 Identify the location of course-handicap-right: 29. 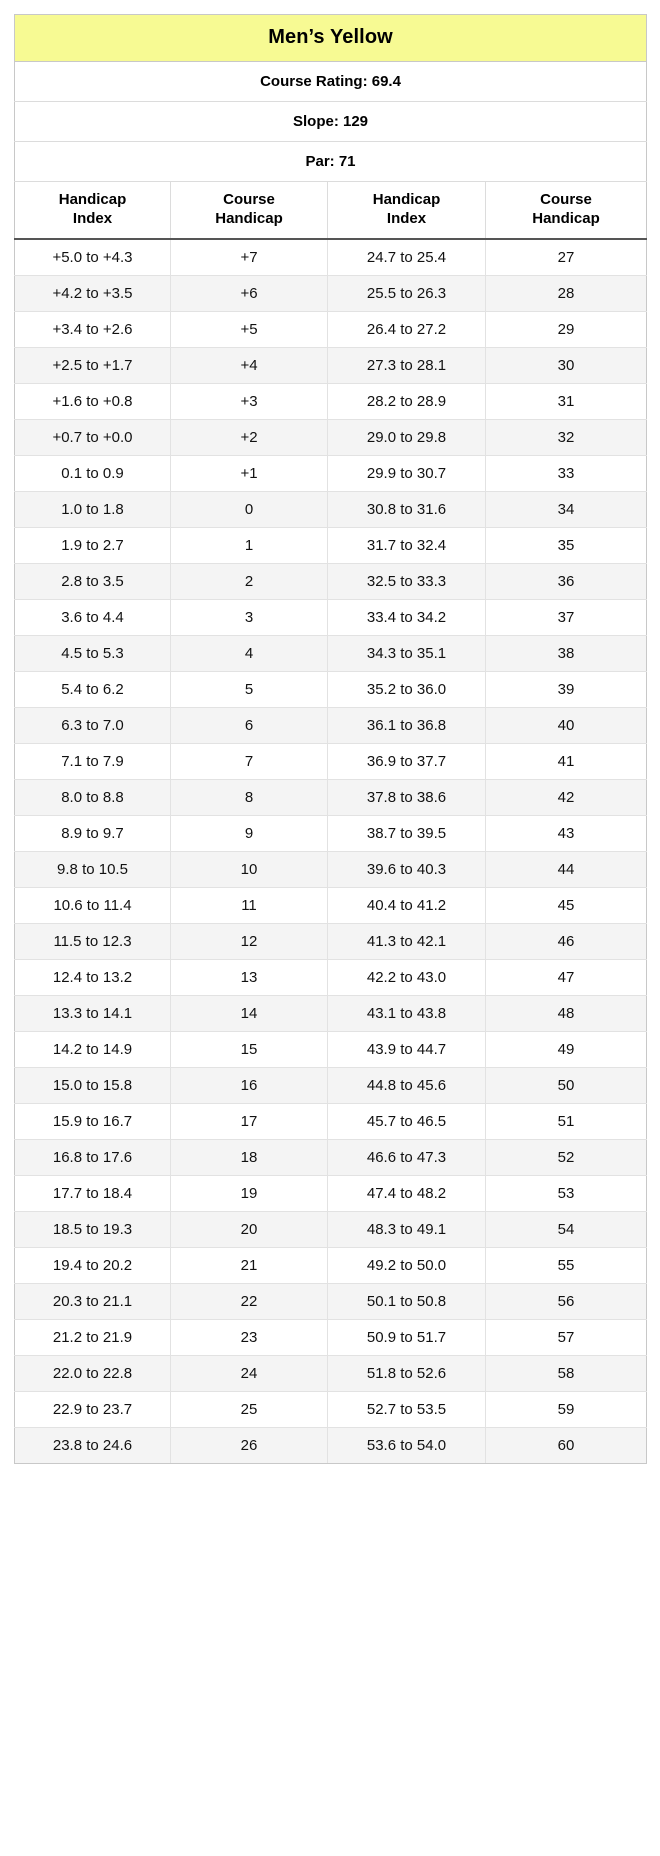
(565, 329).